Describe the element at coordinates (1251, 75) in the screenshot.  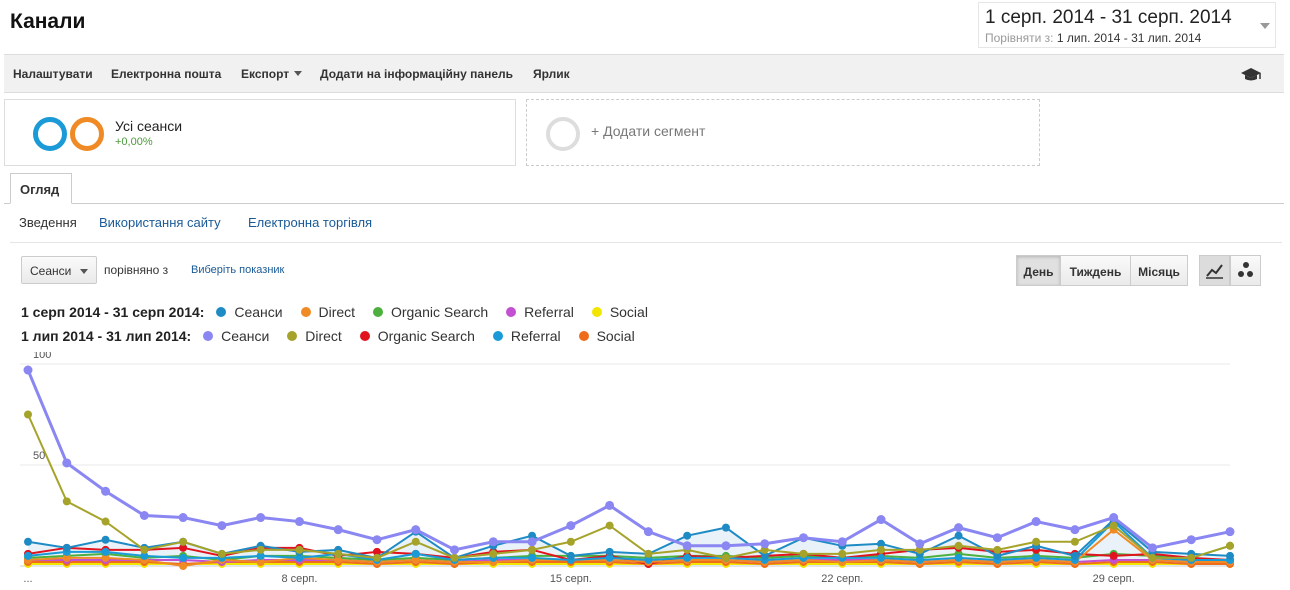
I see `graduation-cap-icon` at that location.